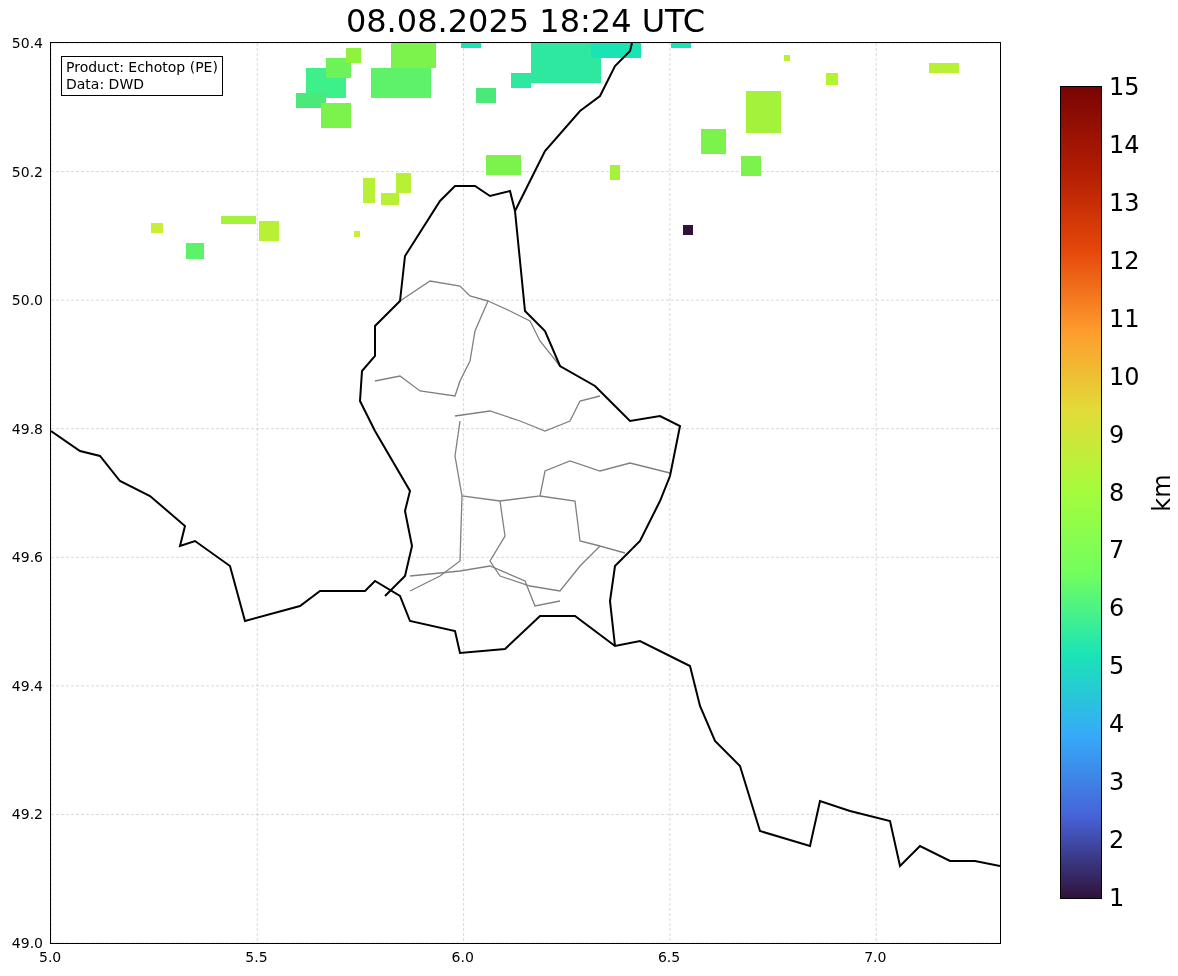  I want to click on colorbar-tick-label: 8, so click(1117, 492).